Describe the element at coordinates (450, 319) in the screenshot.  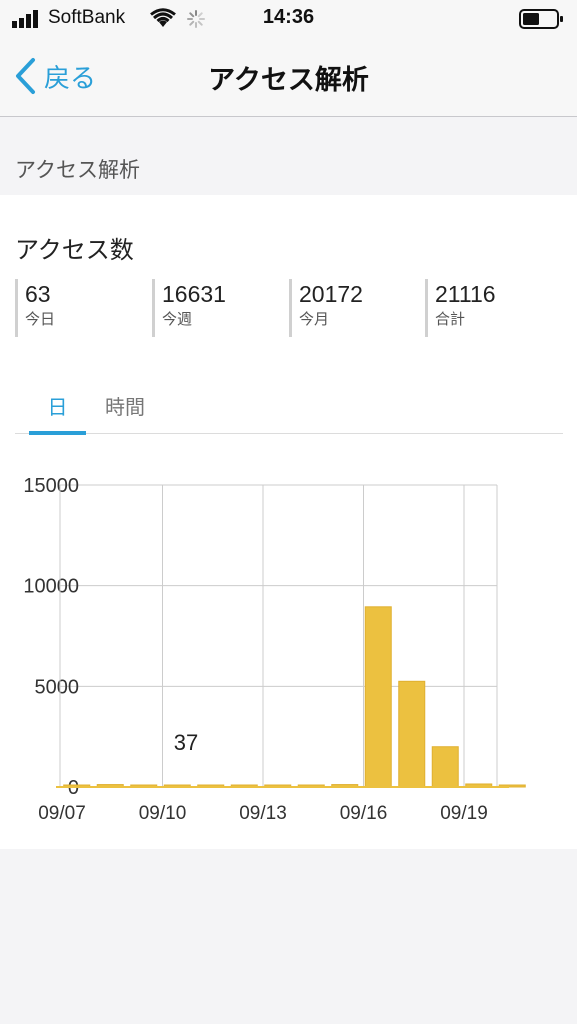
I see `stat-label: 合計` at that location.